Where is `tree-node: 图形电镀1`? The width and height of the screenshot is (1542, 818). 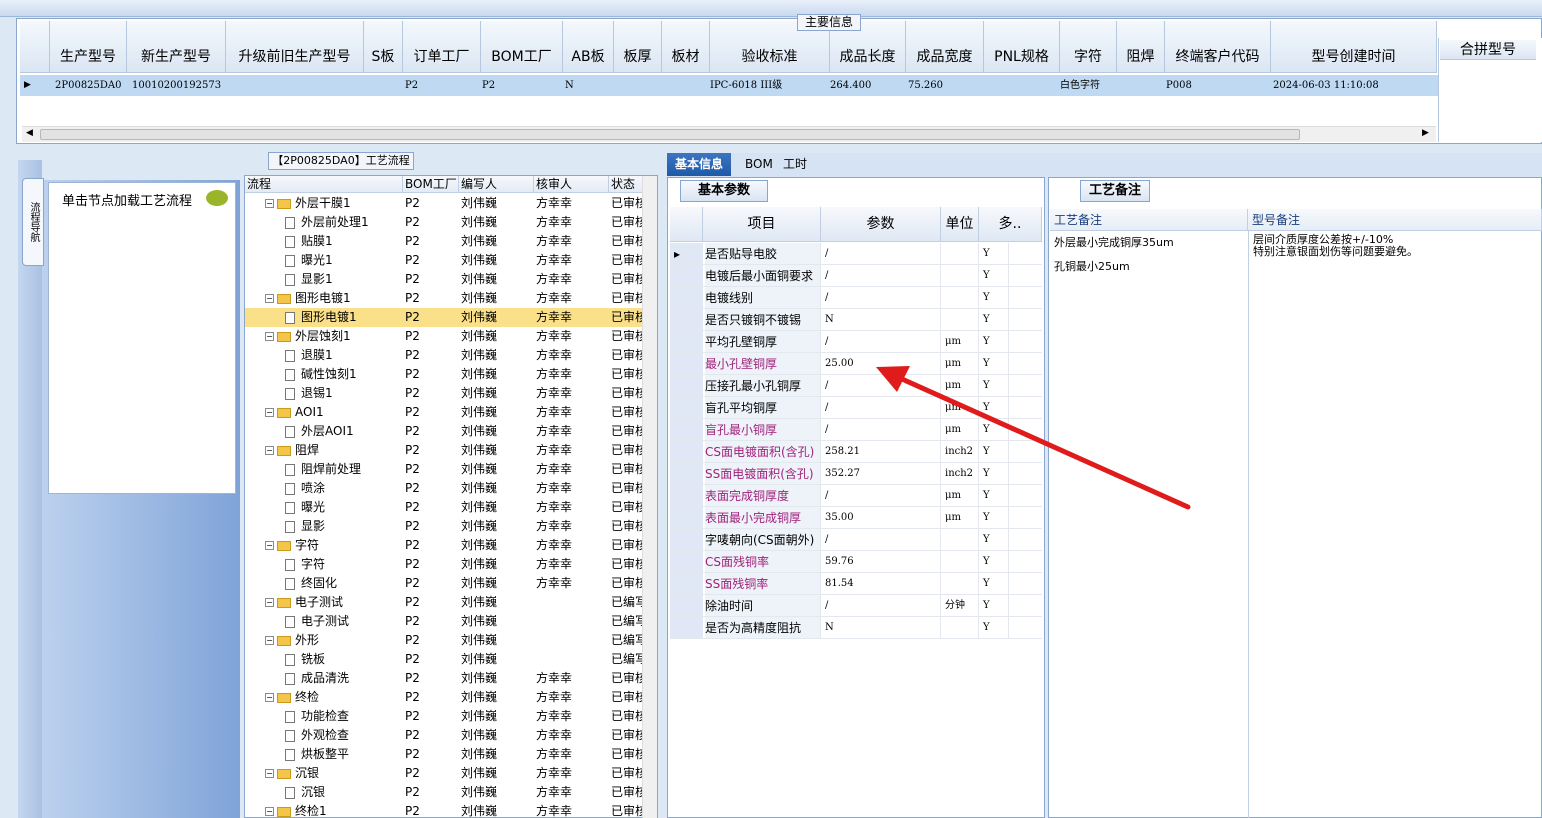
tree-node: 图形电镀1 is located at coordinates (350, 317).